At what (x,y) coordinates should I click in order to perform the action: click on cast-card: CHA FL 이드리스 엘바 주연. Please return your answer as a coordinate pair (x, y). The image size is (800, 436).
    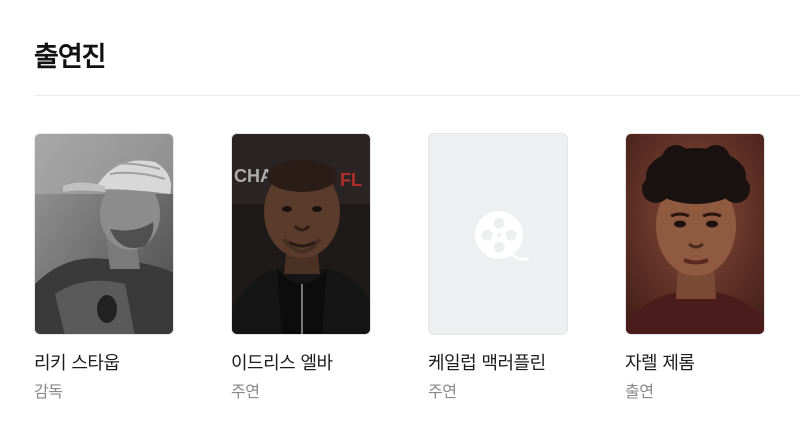
    Looking at the image, I should click on (301, 268).